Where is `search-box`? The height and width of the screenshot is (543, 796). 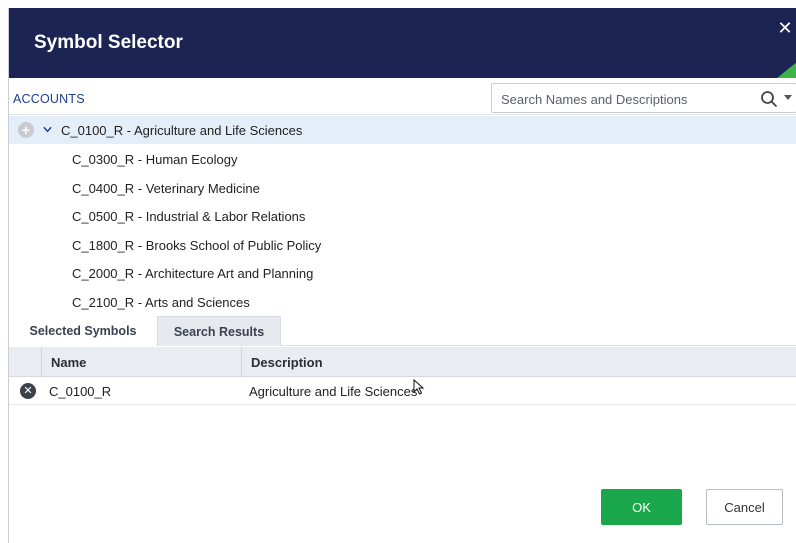 search-box is located at coordinates (643, 98).